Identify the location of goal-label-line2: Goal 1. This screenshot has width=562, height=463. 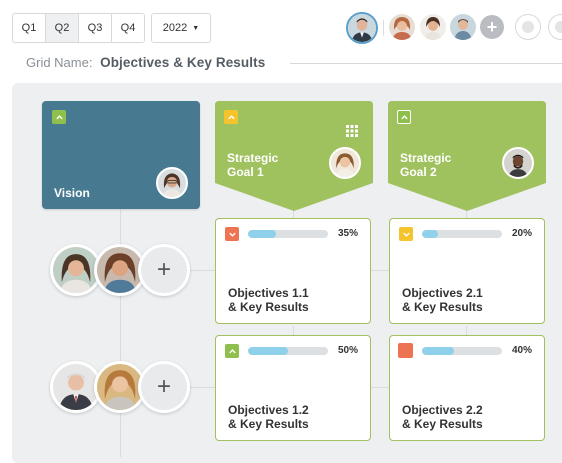
(245, 172).